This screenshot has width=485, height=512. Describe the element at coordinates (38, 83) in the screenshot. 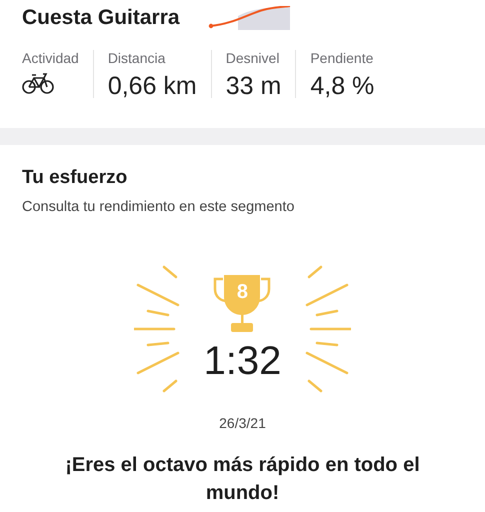

I see `bicycle-icon` at that location.